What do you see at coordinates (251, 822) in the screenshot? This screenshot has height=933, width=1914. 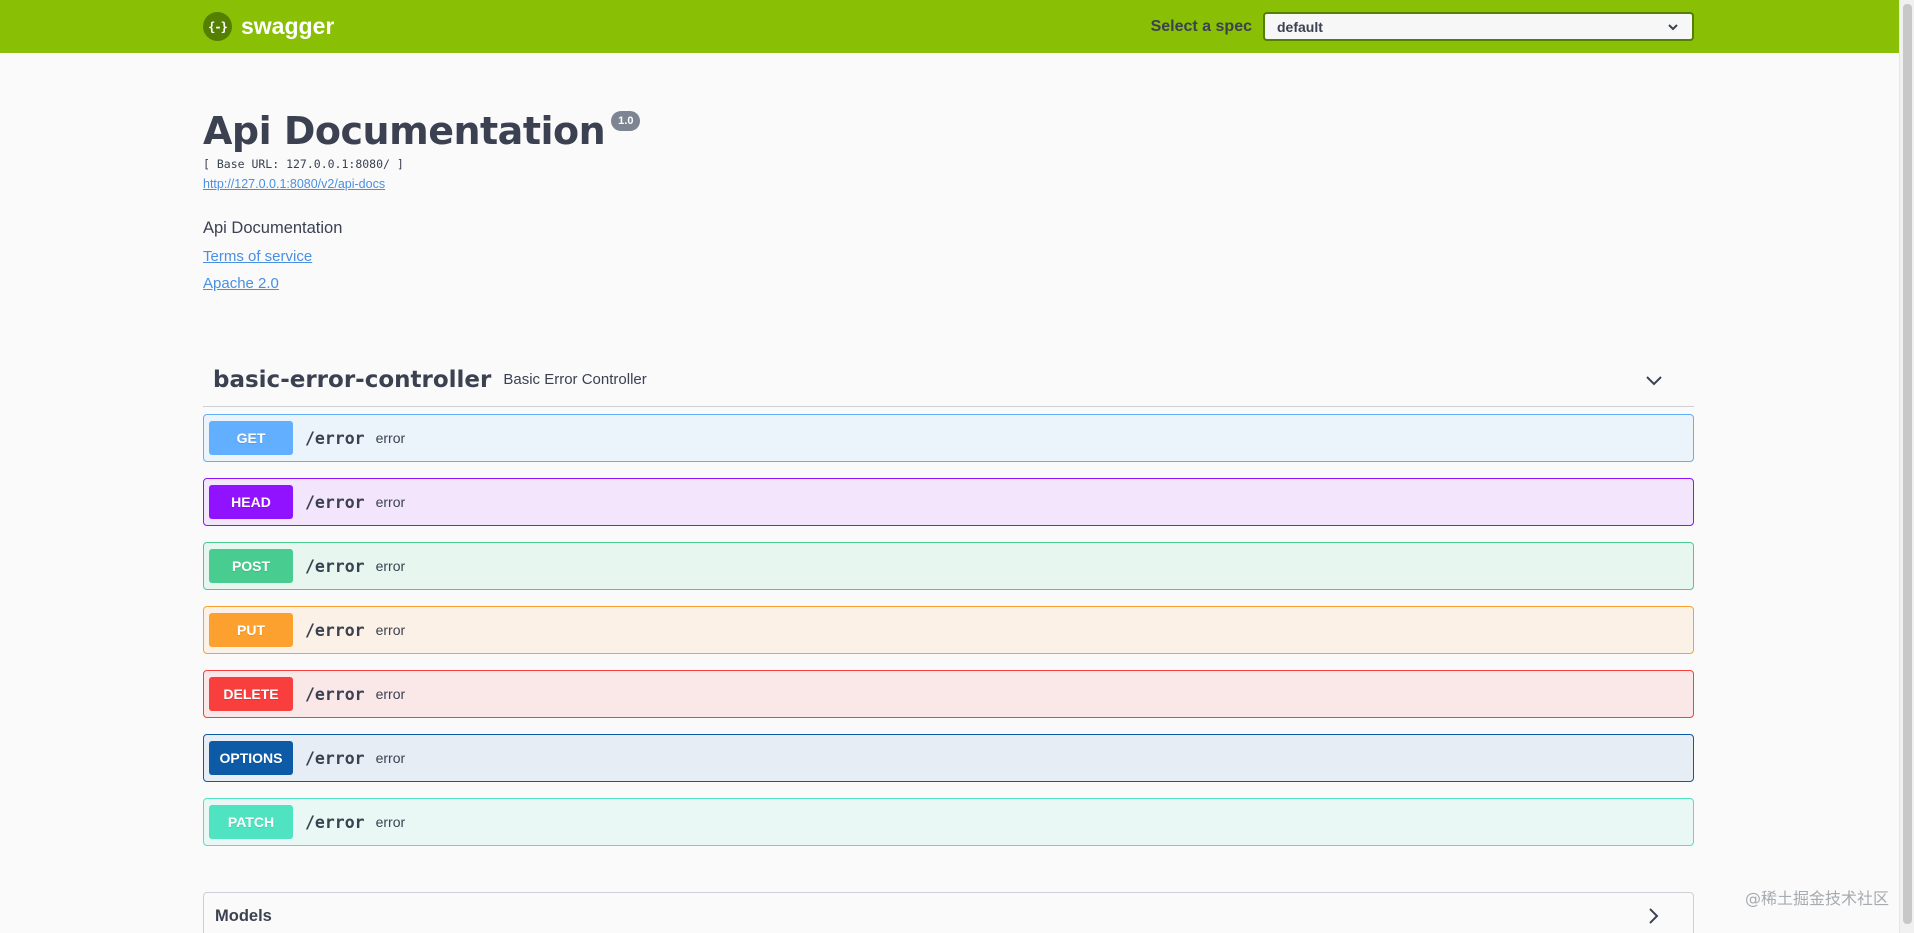 I see `method-badge-patch: PATCH` at bounding box center [251, 822].